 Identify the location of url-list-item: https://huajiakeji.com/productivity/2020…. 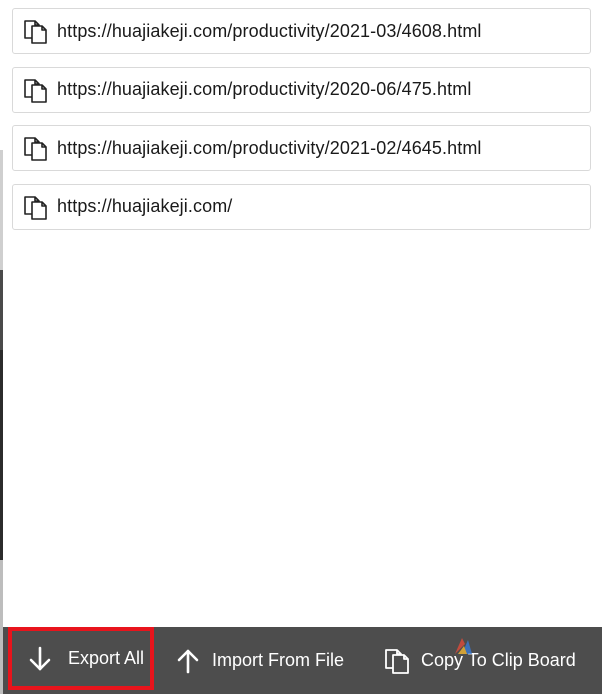
(301, 89).